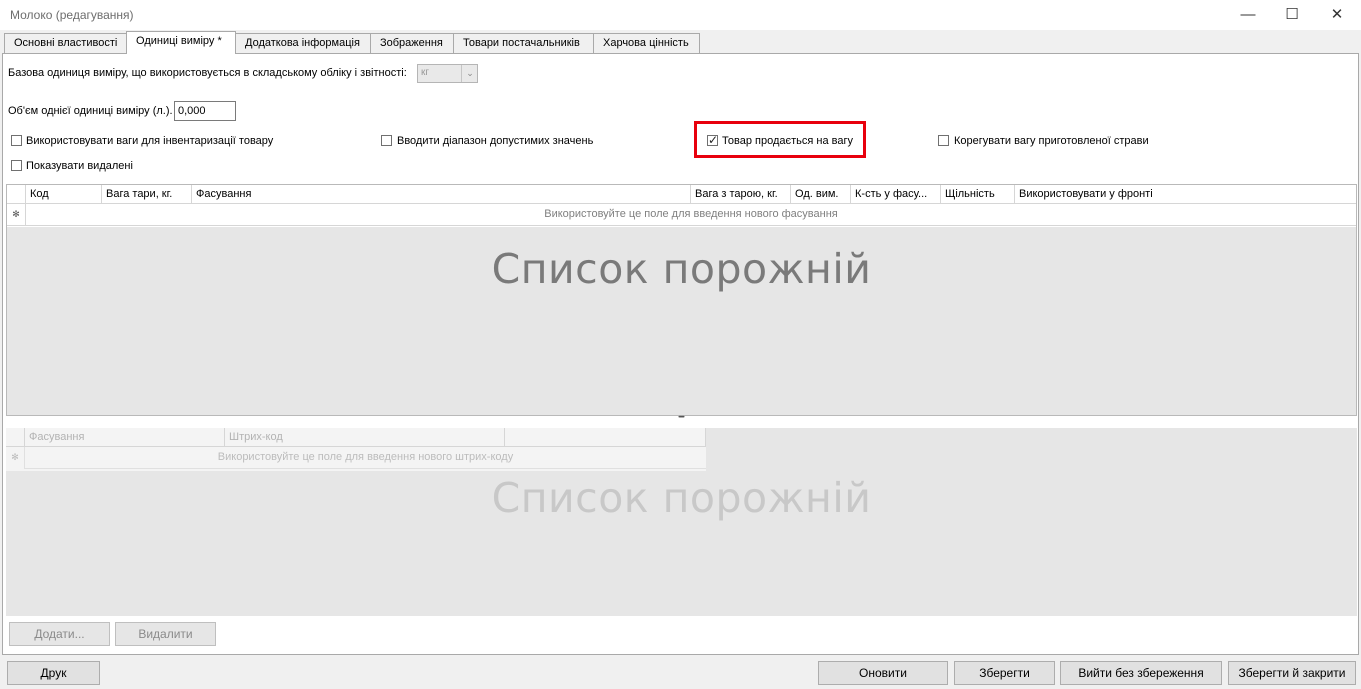  What do you see at coordinates (53, 673) in the screenshot?
I see `print-button: Друк` at bounding box center [53, 673].